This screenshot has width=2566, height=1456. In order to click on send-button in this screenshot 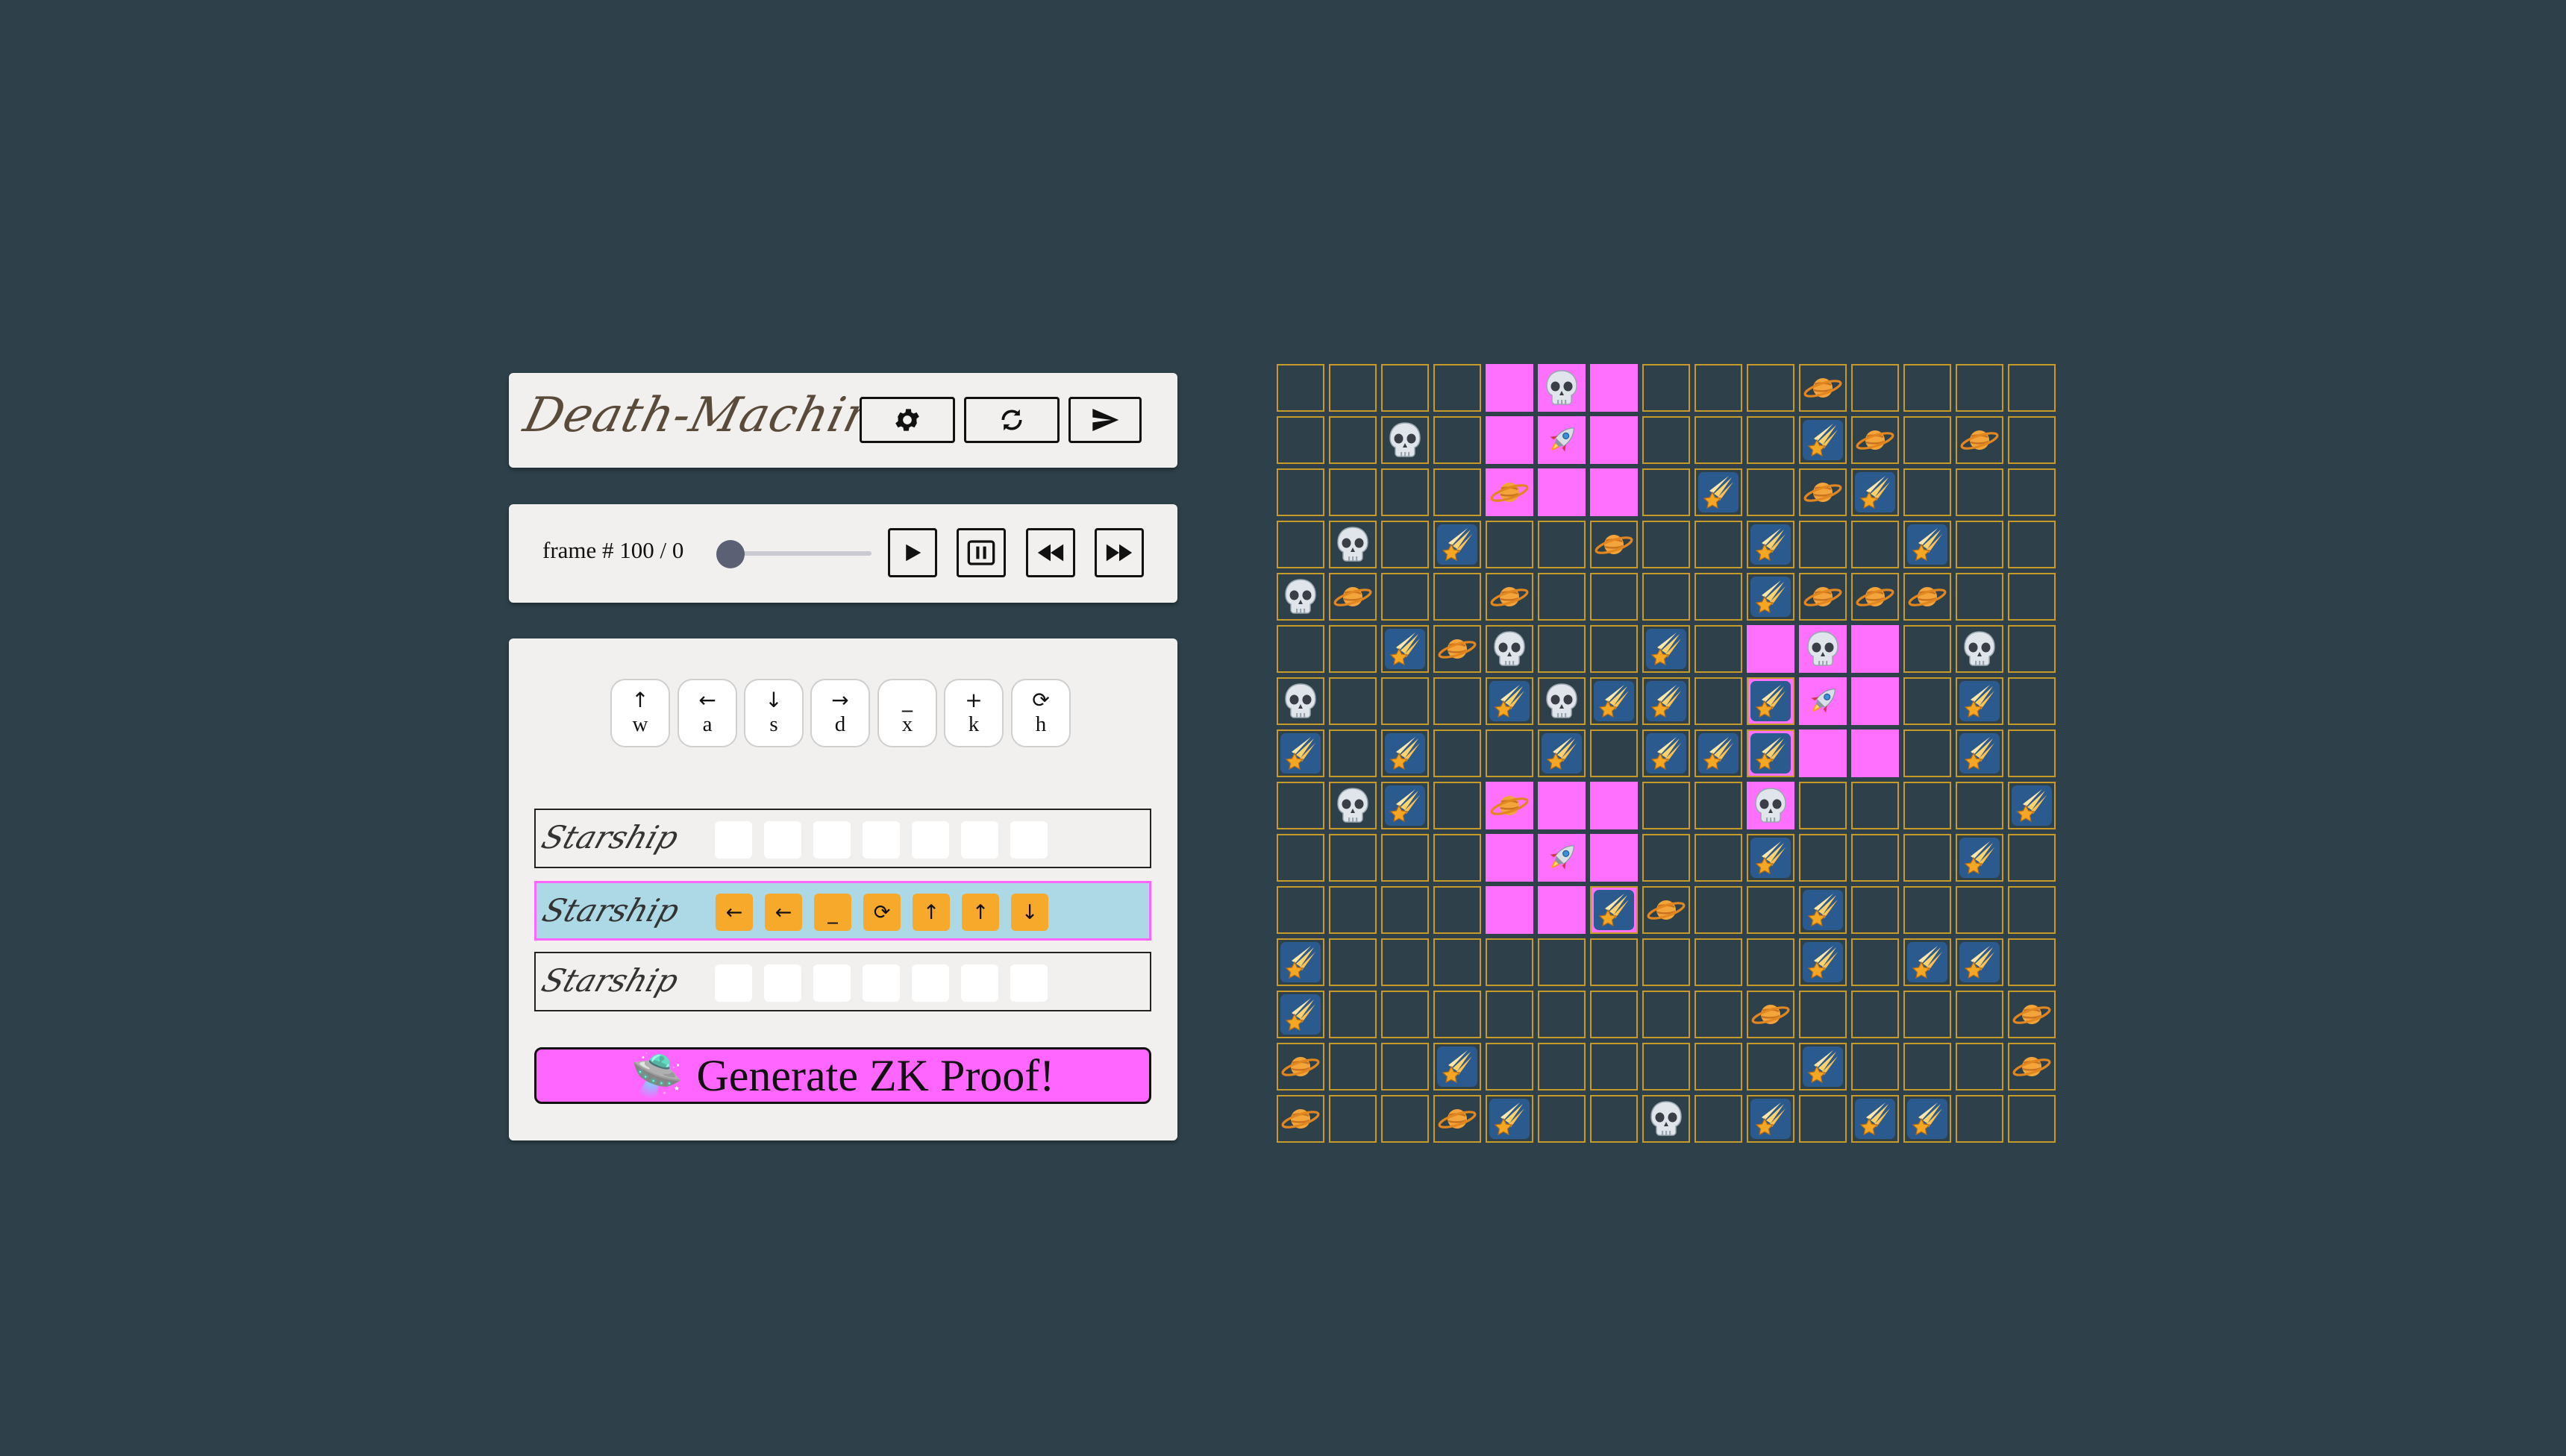, I will do `click(1105, 420)`.